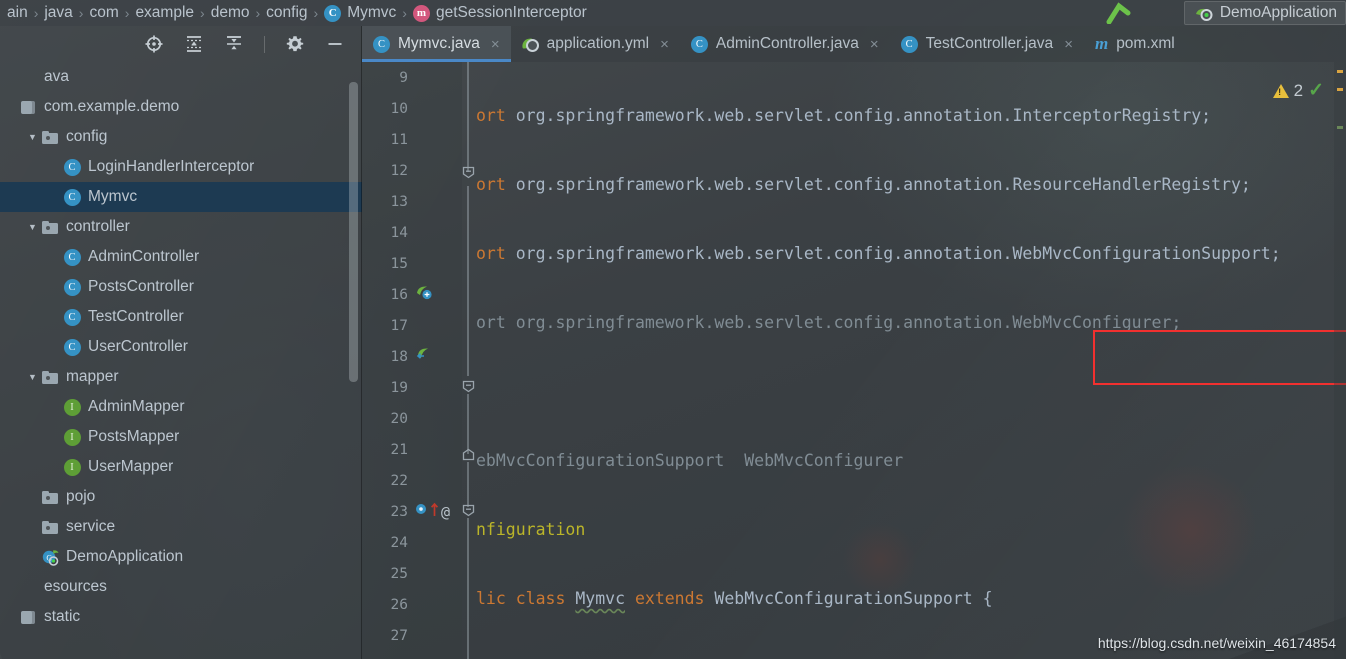 This screenshot has width=1346, height=659. What do you see at coordinates (181, 197) in the screenshot?
I see `tree-item-mymvc: C Mymvc` at bounding box center [181, 197].